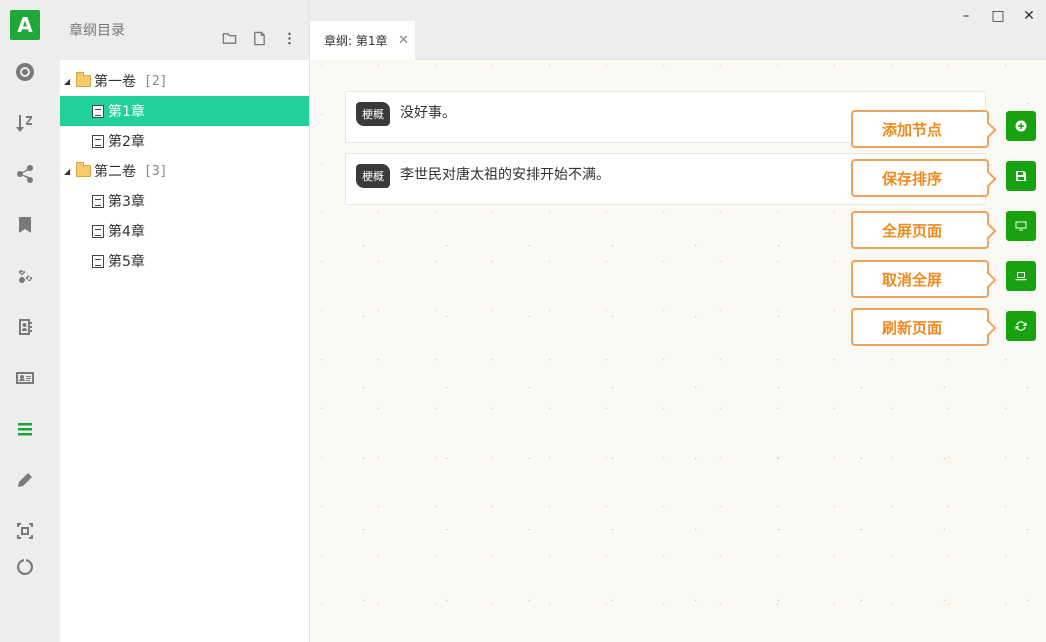  I want to click on chapter-label: 第1章, so click(126, 112).